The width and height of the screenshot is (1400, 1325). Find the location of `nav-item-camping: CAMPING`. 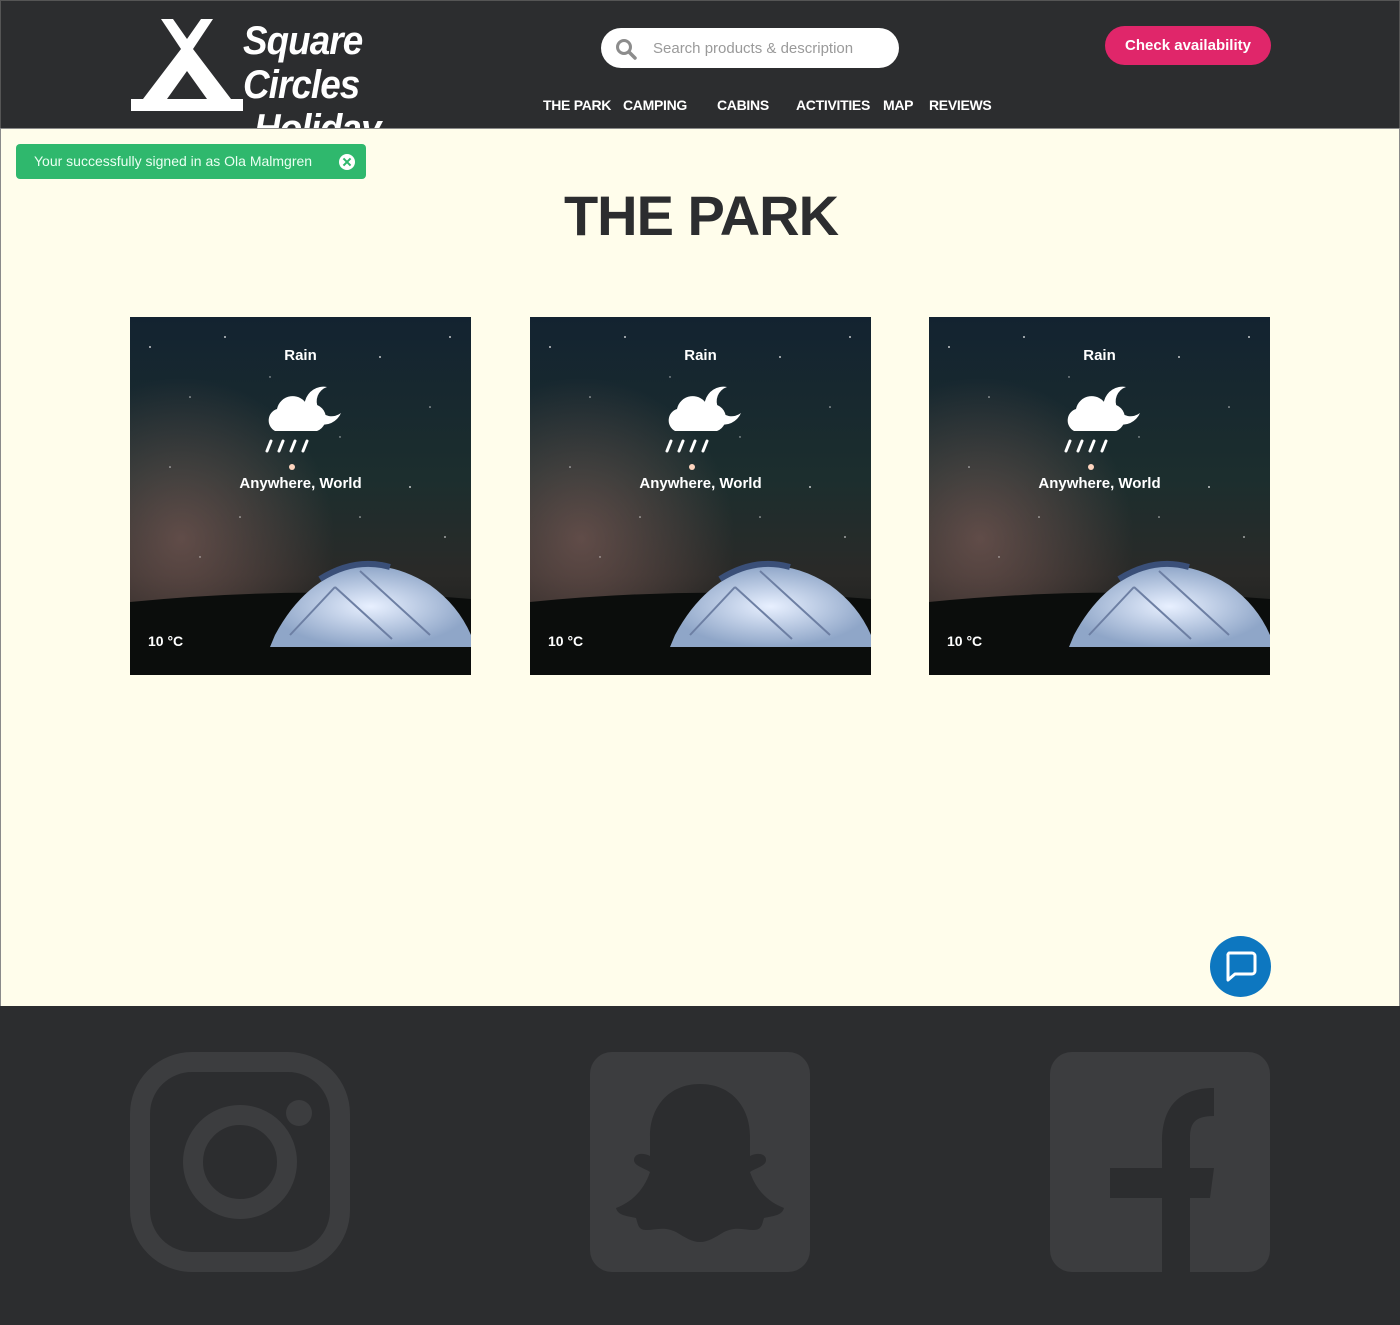

nav-item-camping: CAMPING is located at coordinates (655, 105).